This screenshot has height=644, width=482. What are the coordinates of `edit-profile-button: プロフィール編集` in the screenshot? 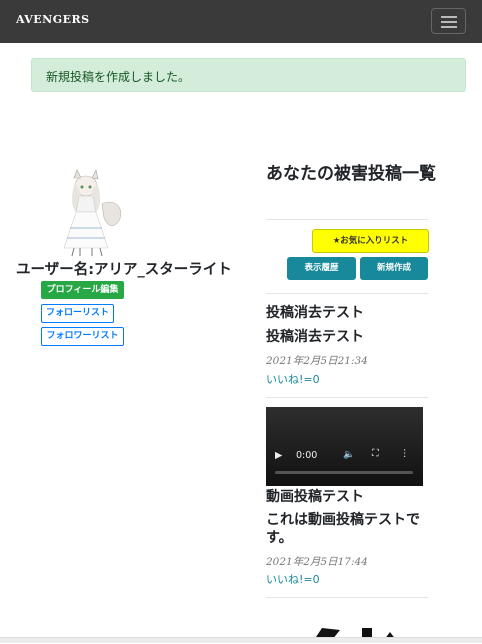 It's located at (82, 290).